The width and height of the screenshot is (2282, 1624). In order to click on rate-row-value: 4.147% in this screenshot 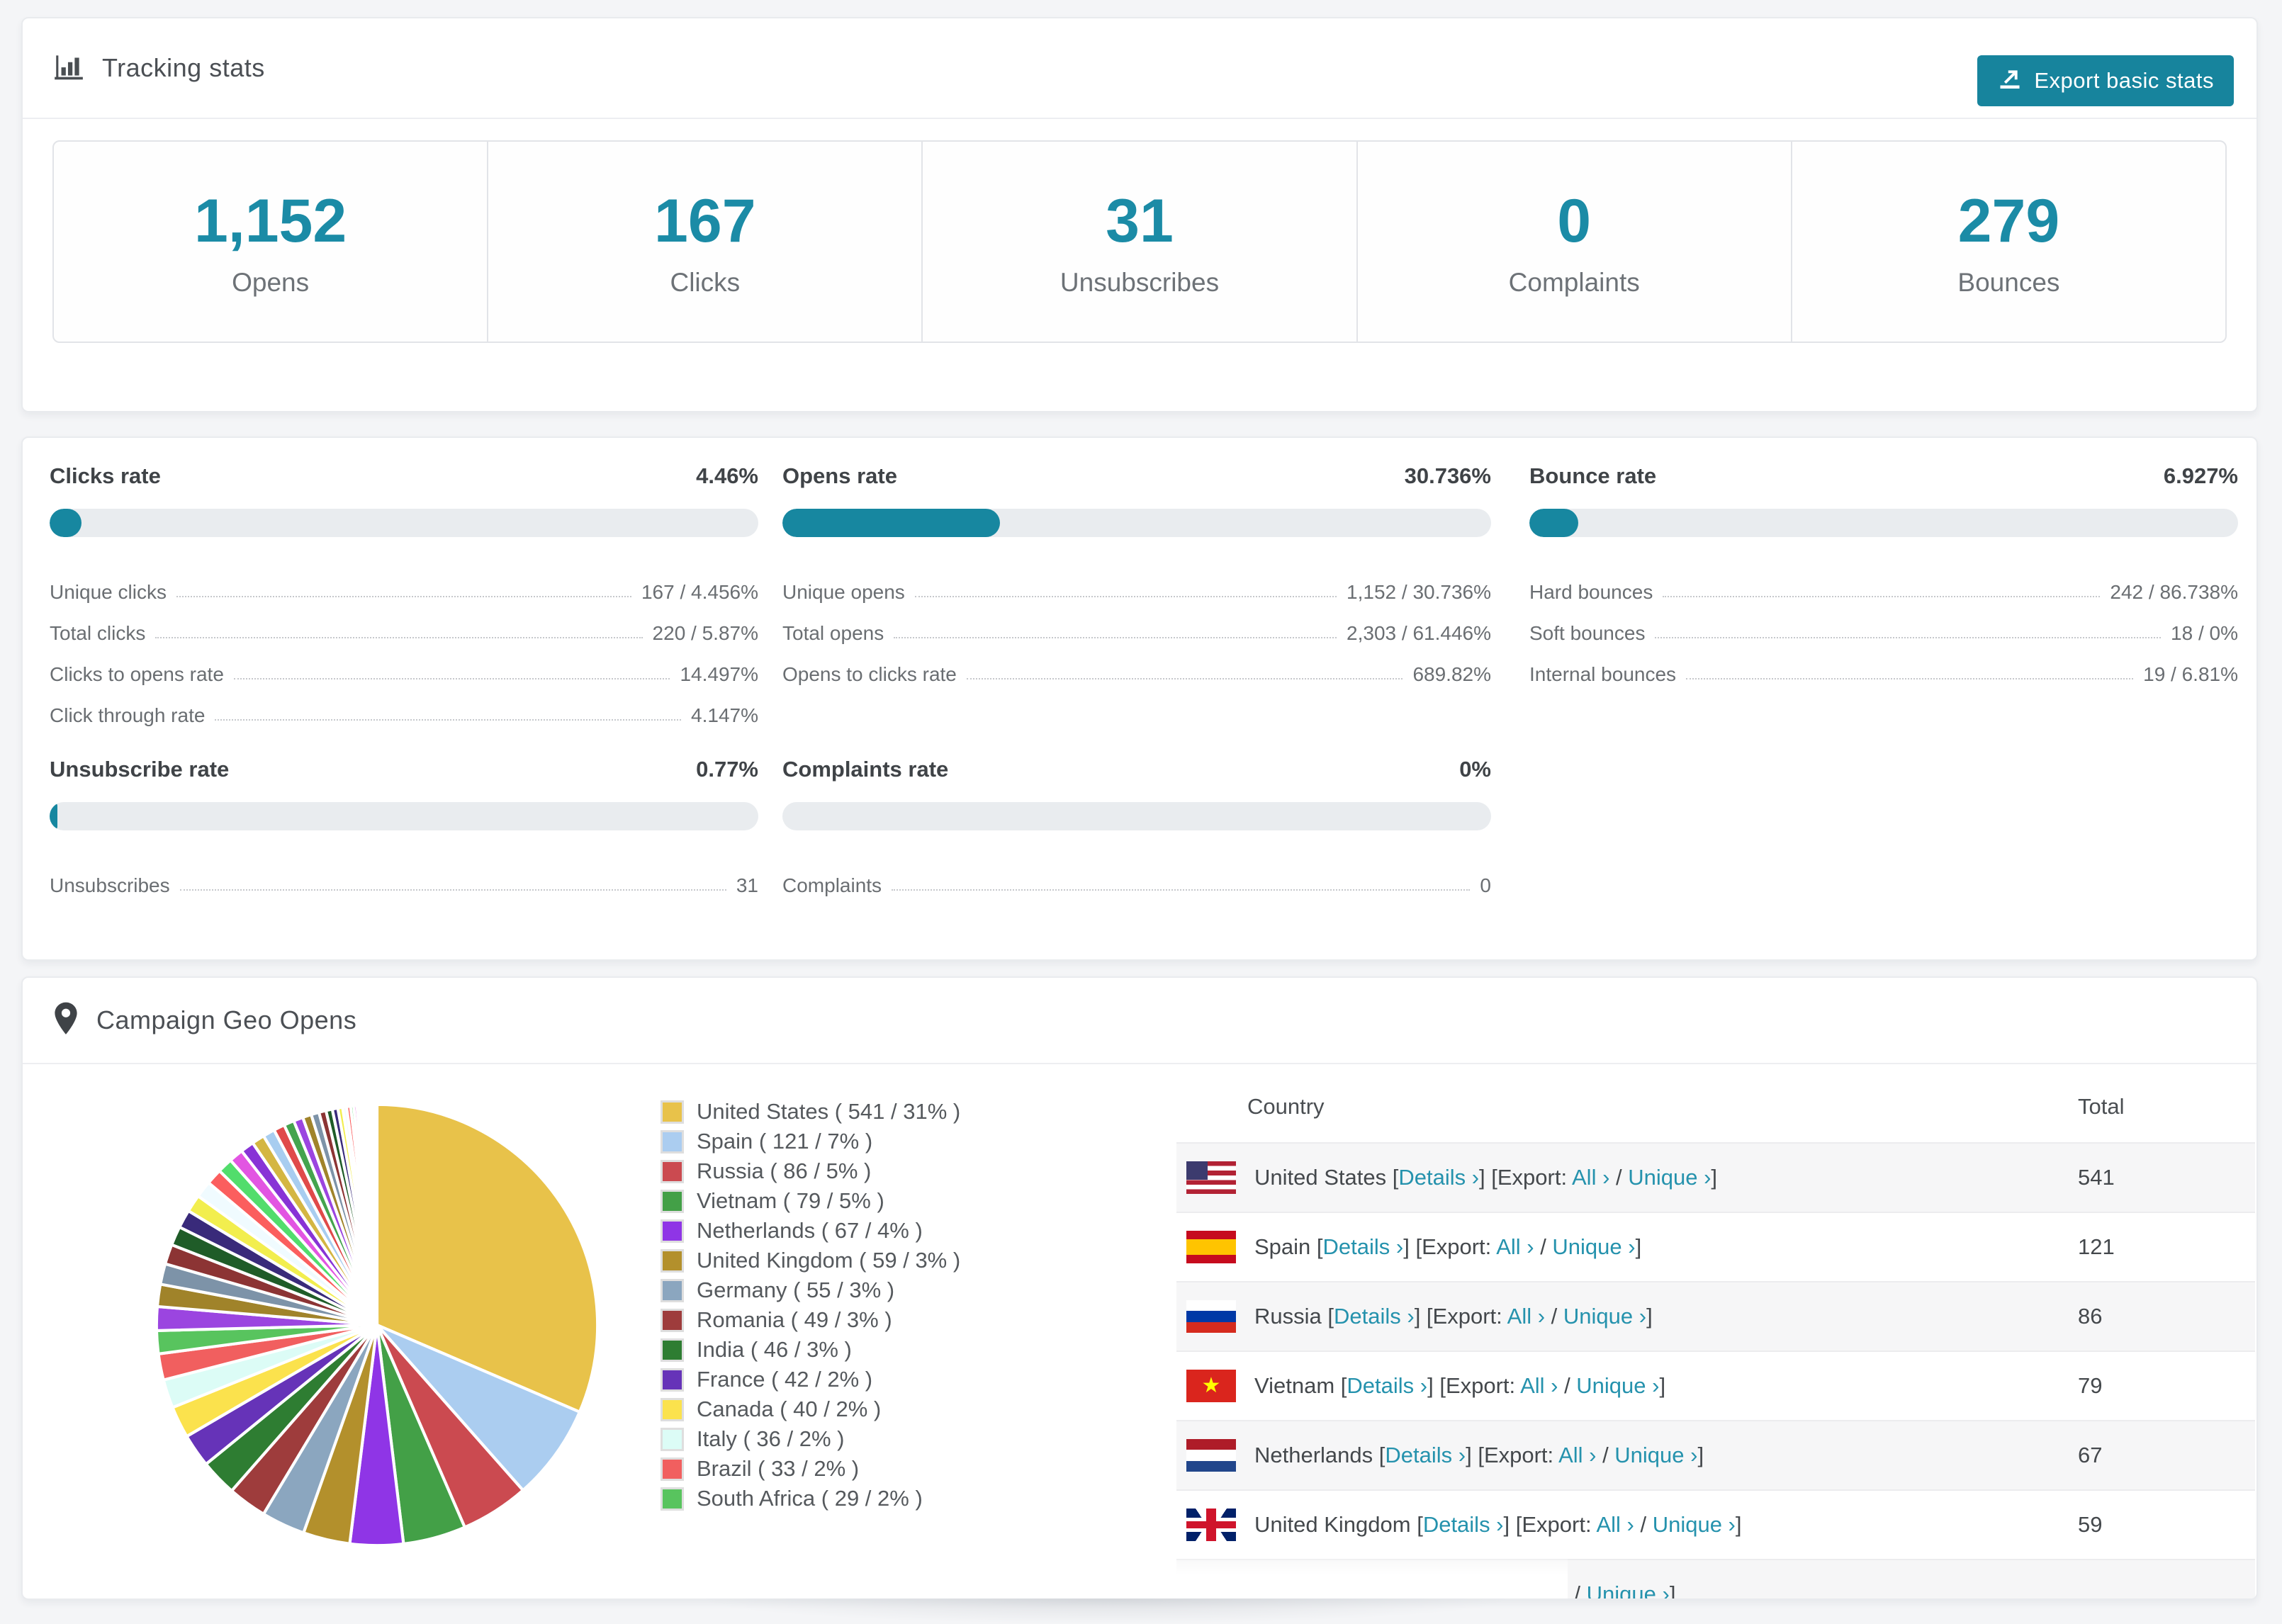, I will do `click(724, 715)`.